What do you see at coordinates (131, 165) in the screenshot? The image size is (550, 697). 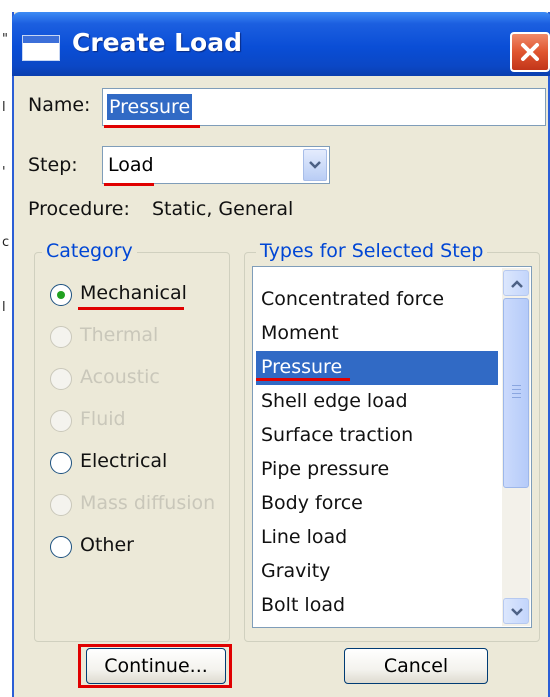 I see `step-value: Load` at bounding box center [131, 165].